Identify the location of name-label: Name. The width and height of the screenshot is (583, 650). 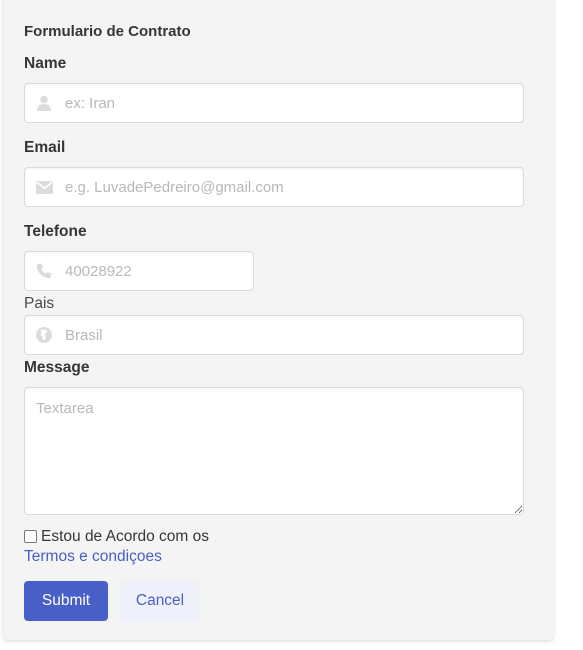
(45, 63).